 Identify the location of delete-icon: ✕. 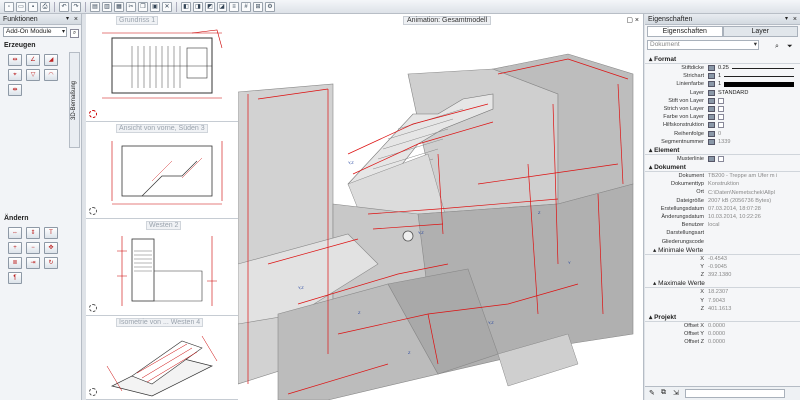
(167, 6).